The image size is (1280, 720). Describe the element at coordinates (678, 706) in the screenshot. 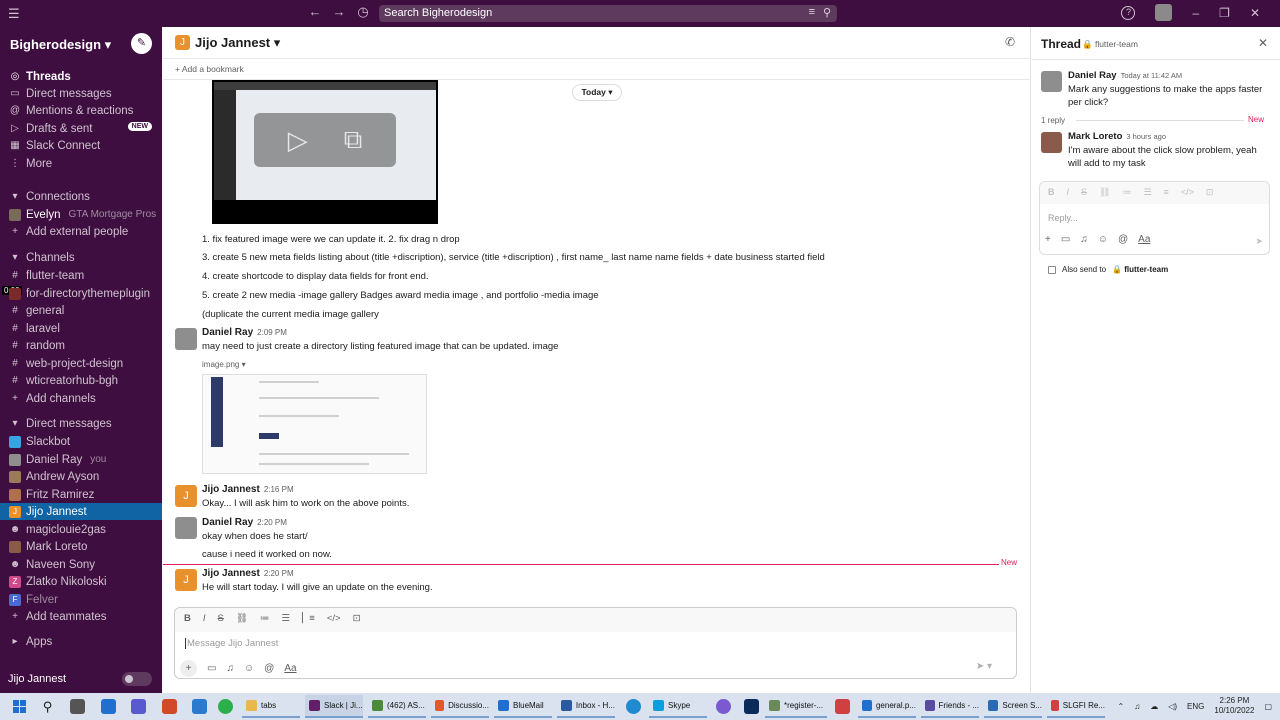

I see `taskbar-app: Skype` at that location.